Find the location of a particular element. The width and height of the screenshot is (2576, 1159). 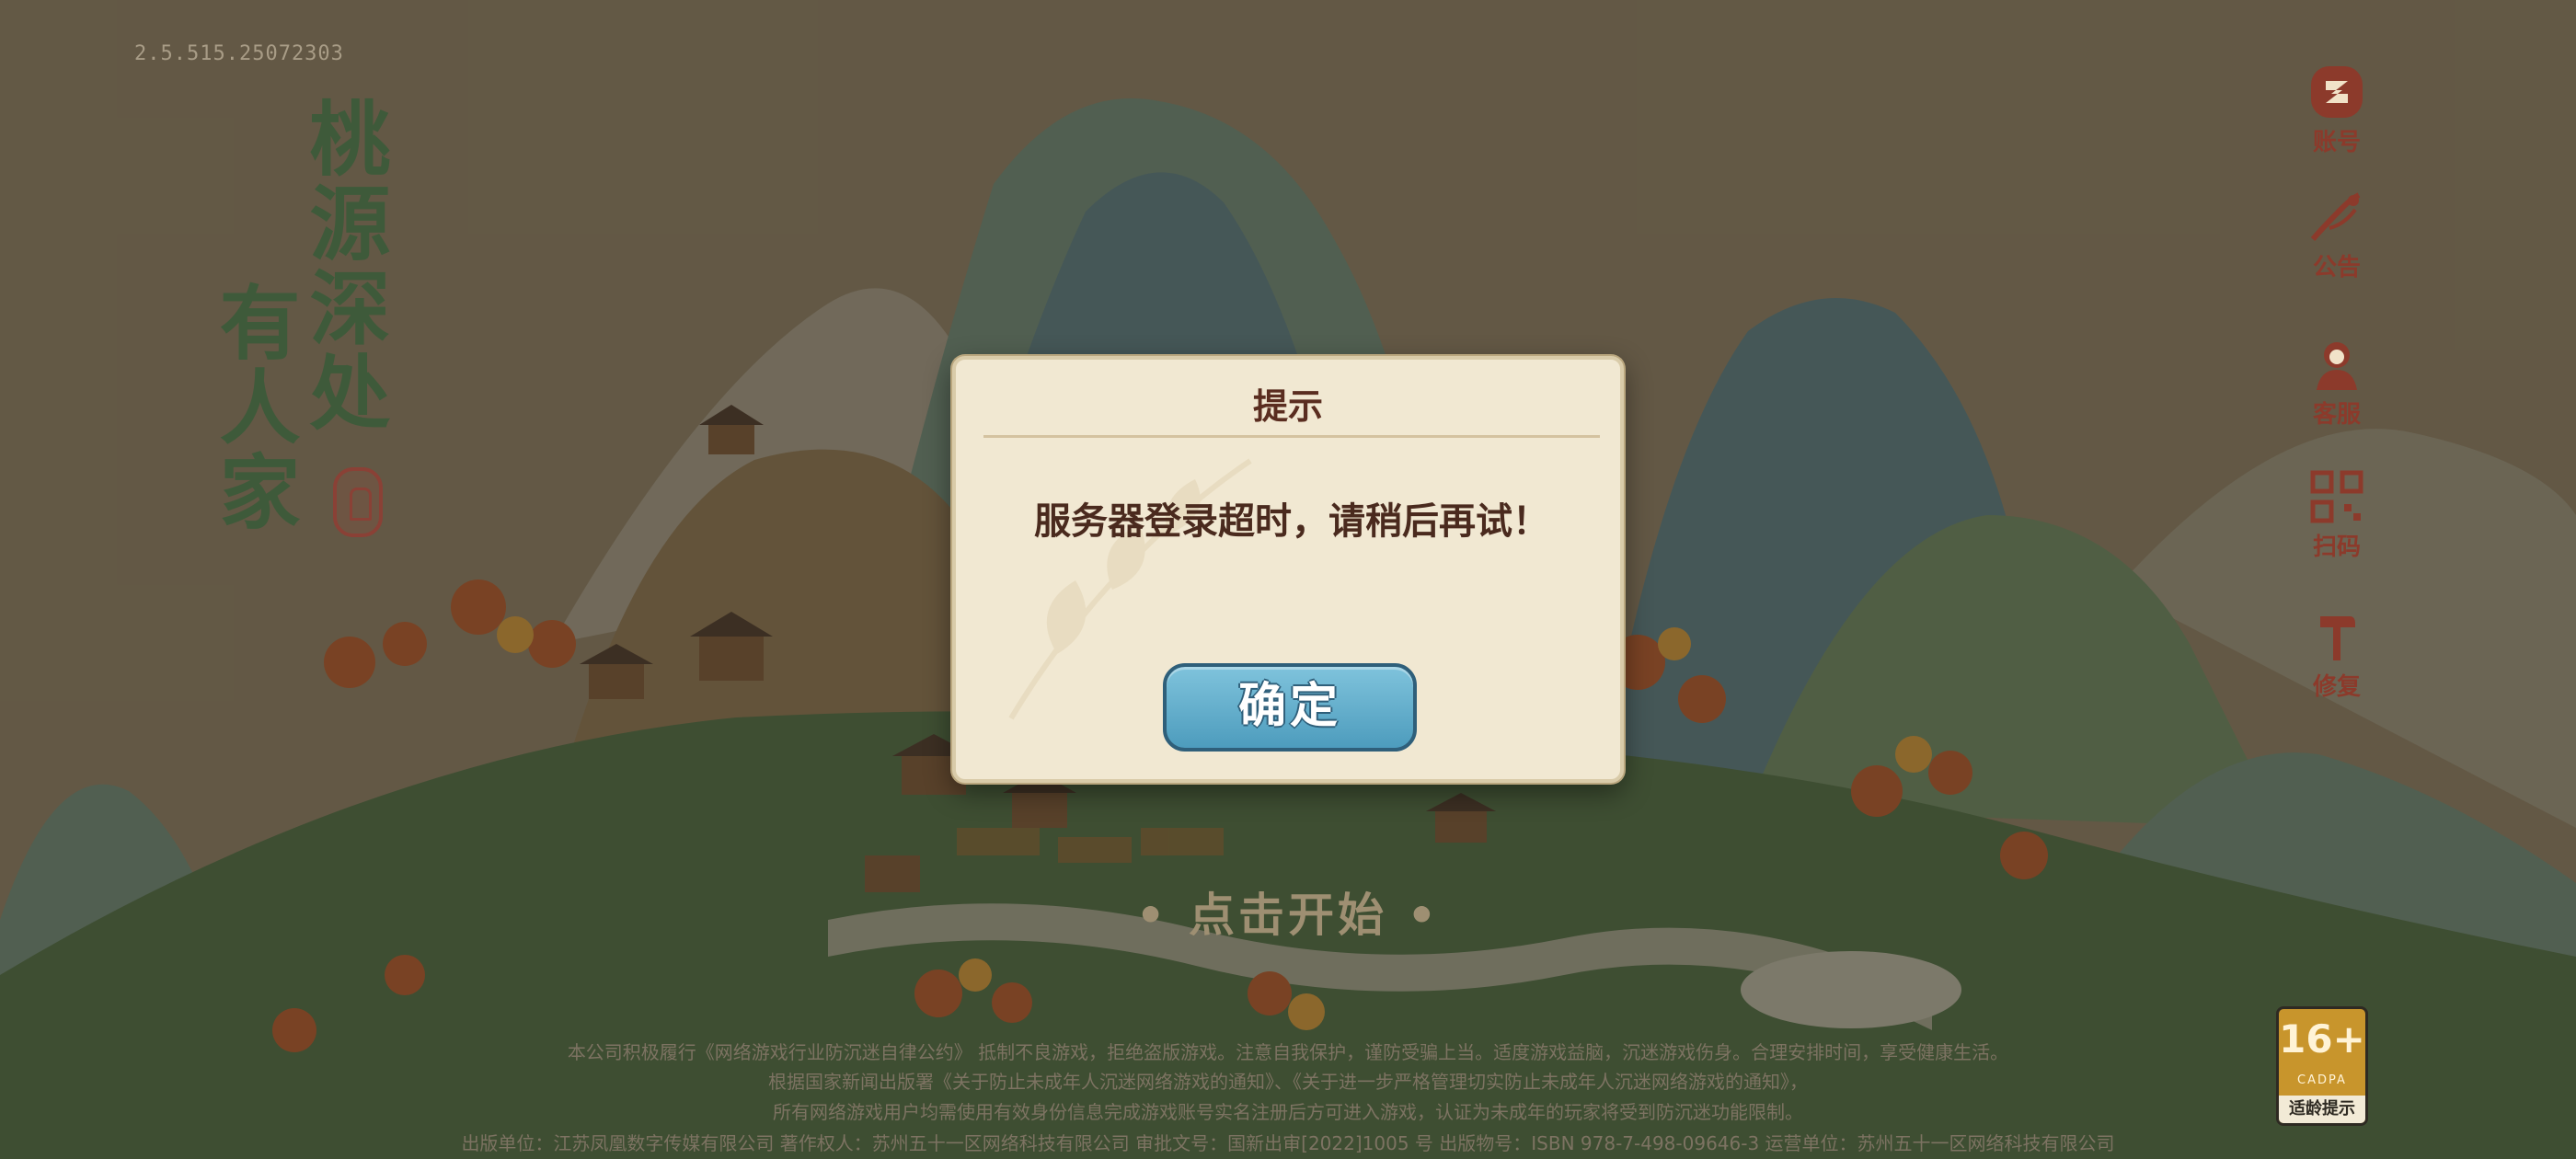

dialog-title: 提示 is located at coordinates (1287, 406).